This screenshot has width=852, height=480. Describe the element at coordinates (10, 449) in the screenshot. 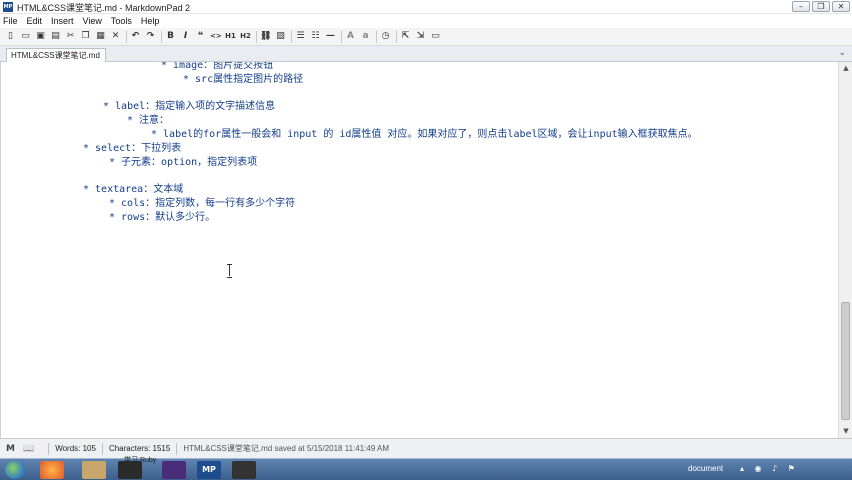

I see `markdown-icon: M` at that location.